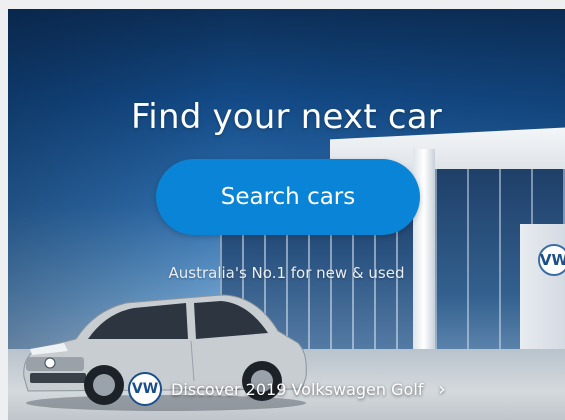 The width and height of the screenshot is (565, 420). What do you see at coordinates (145, 389) in the screenshot?
I see `volkswagen-logo-icon: VW` at bounding box center [145, 389].